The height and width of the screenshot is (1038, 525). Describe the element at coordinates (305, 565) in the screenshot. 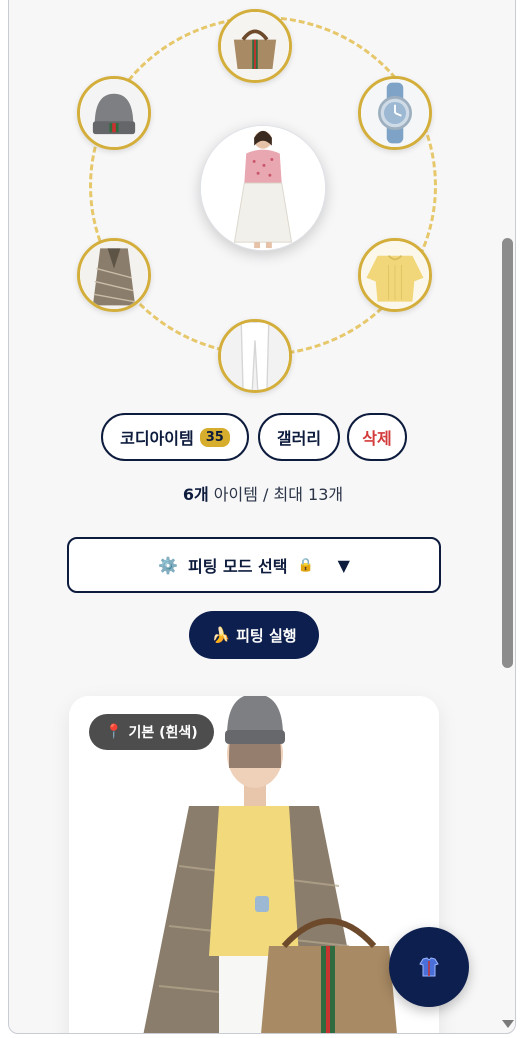

I see `lock-icon: 🔒` at that location.